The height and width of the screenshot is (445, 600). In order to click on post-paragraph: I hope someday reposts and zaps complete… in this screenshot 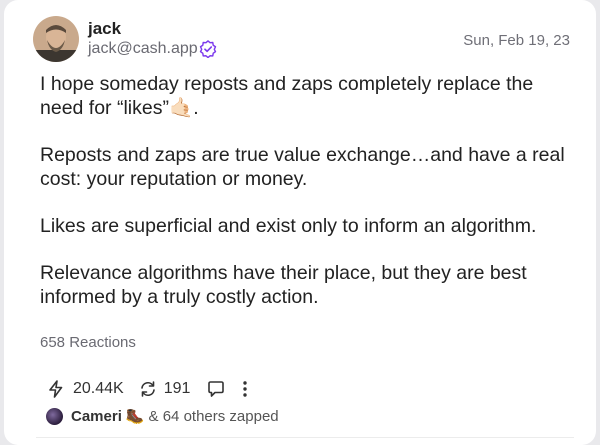, I will do `click(287, 96)`.